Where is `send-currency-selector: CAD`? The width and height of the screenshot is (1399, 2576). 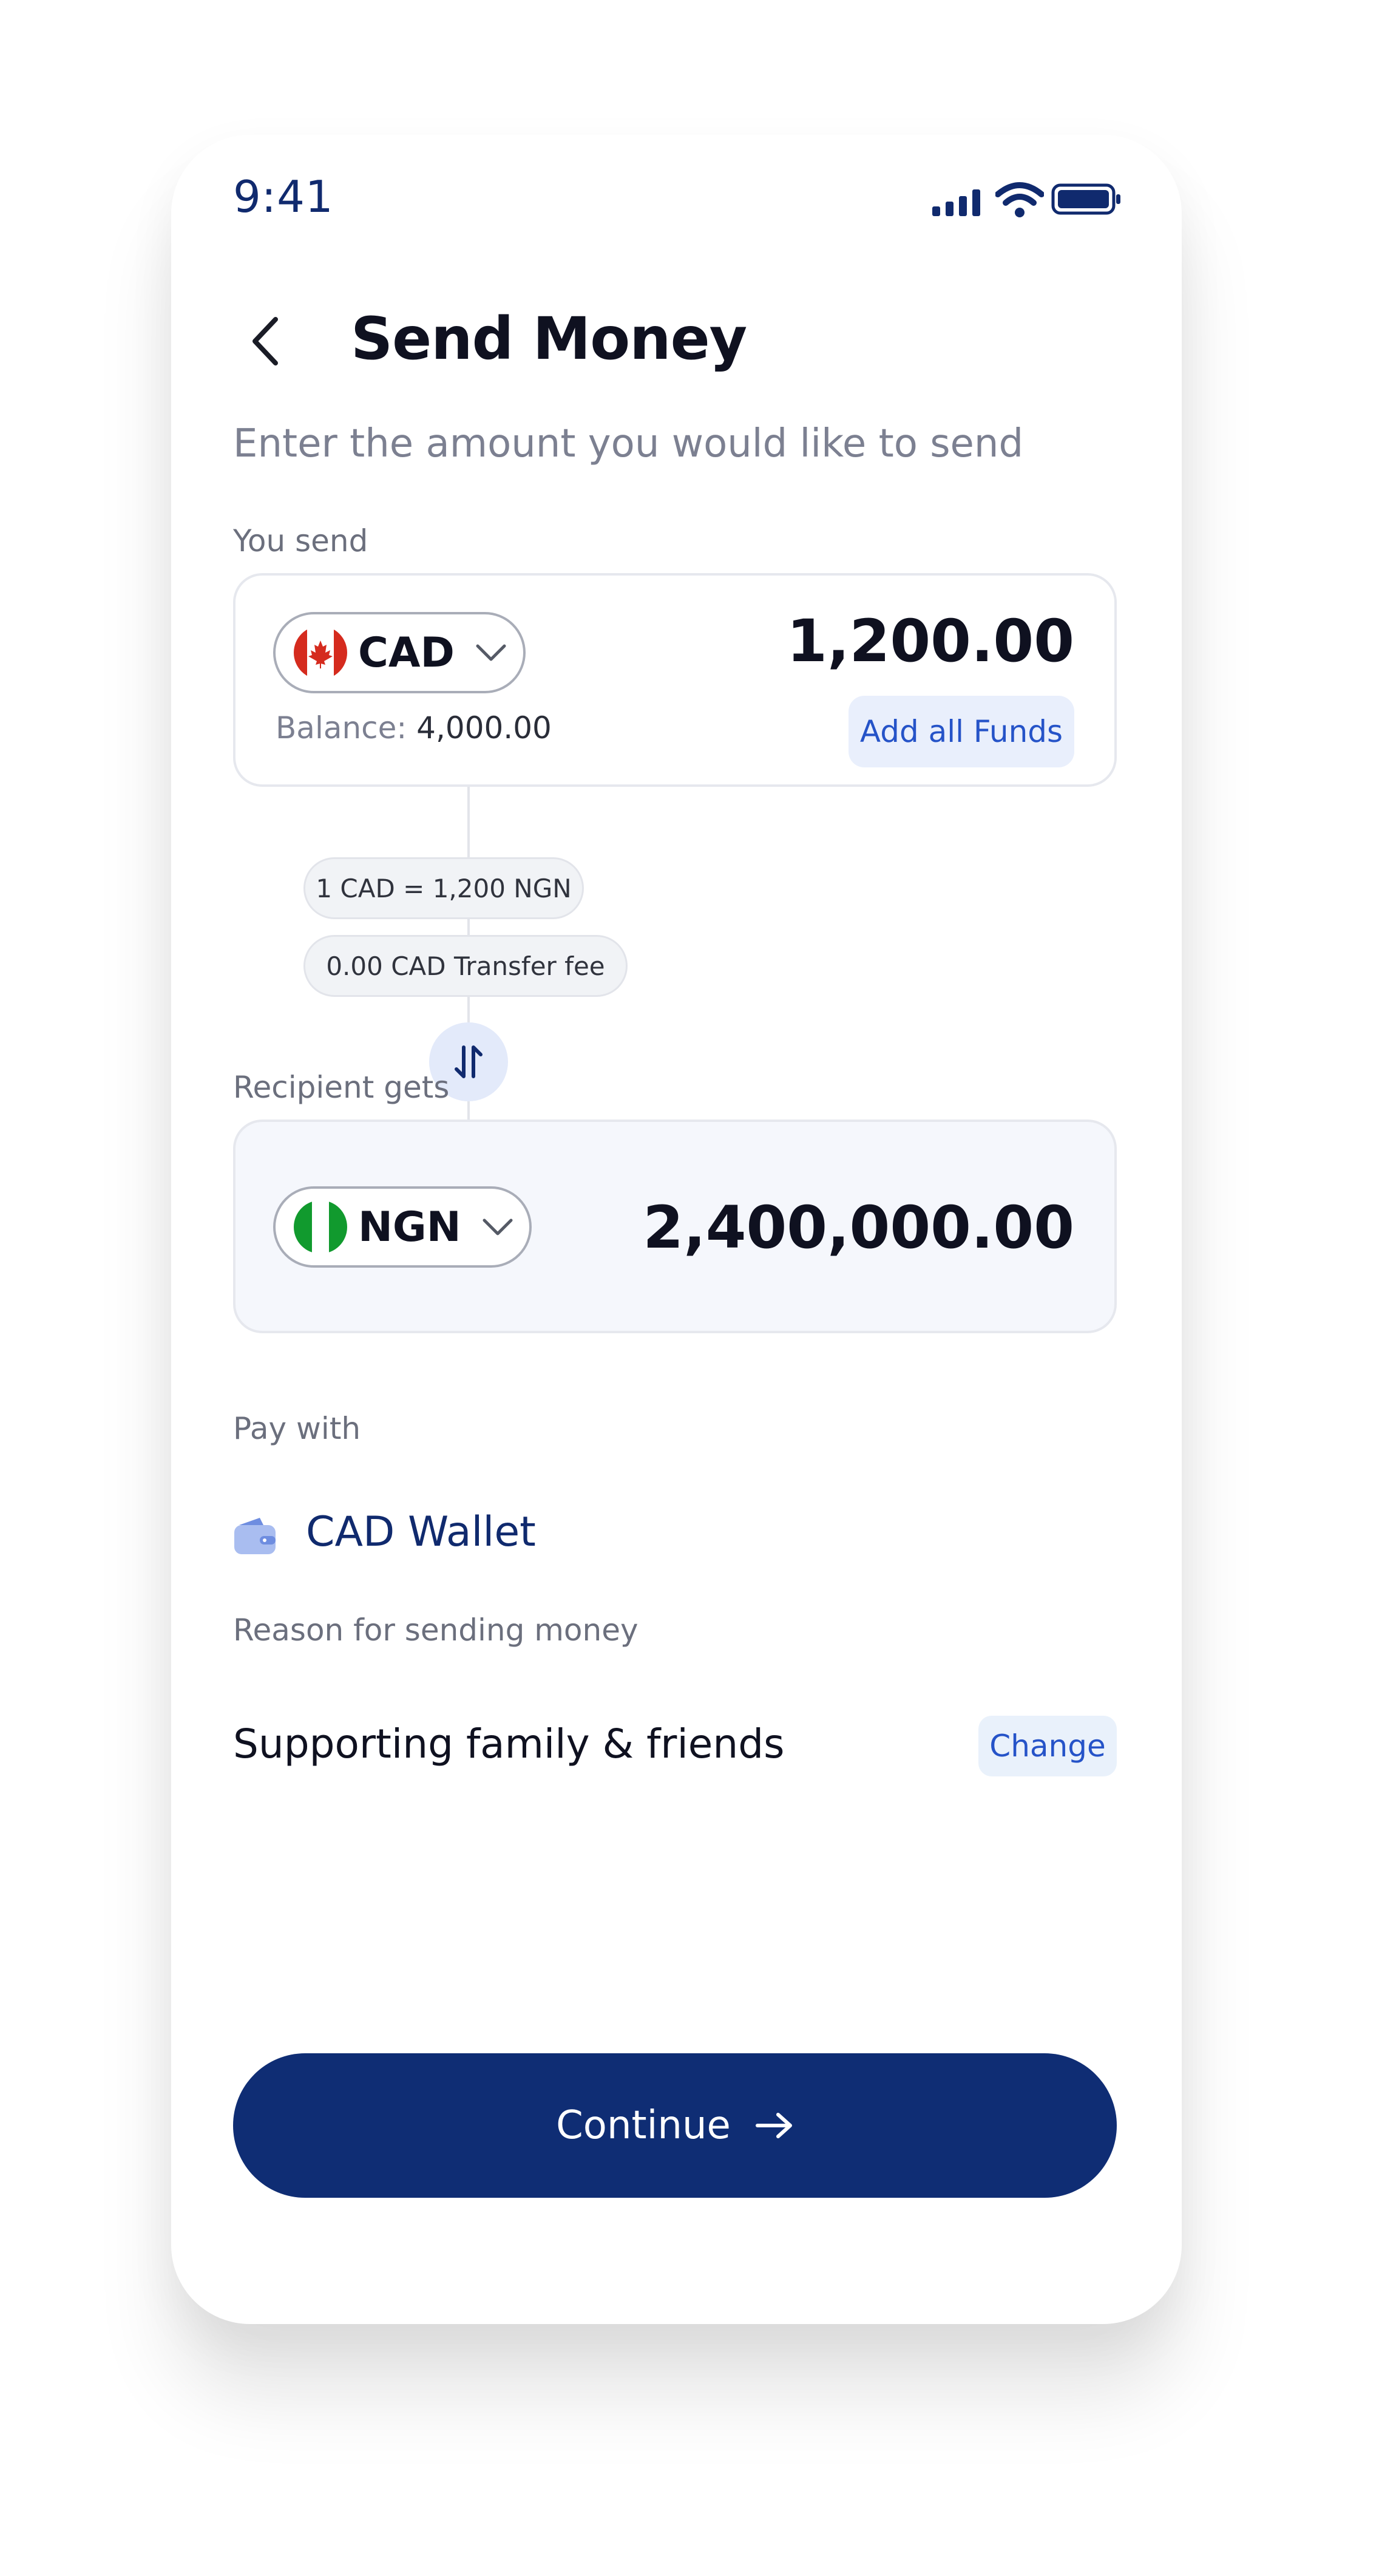 send-currency-selector: CAD is located at coordinates (399, 652).